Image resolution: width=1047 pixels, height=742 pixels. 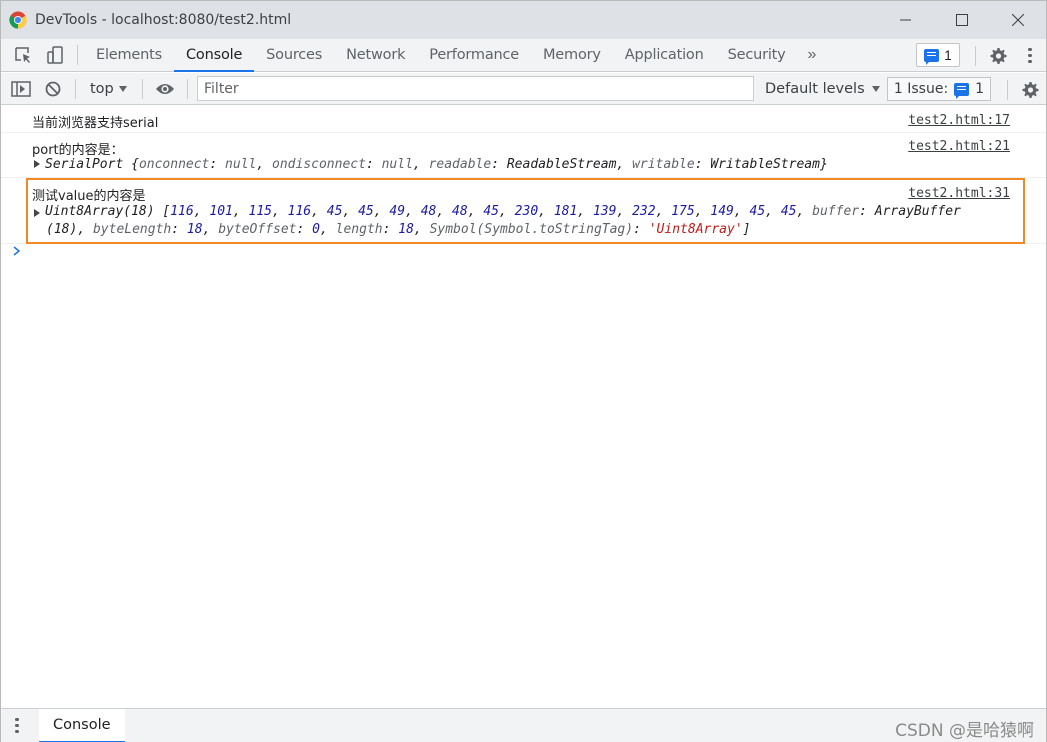 What do you see at coordinates (475, 88) in the screenshot?
I see `filter-input` at bounding box center [475, 88].